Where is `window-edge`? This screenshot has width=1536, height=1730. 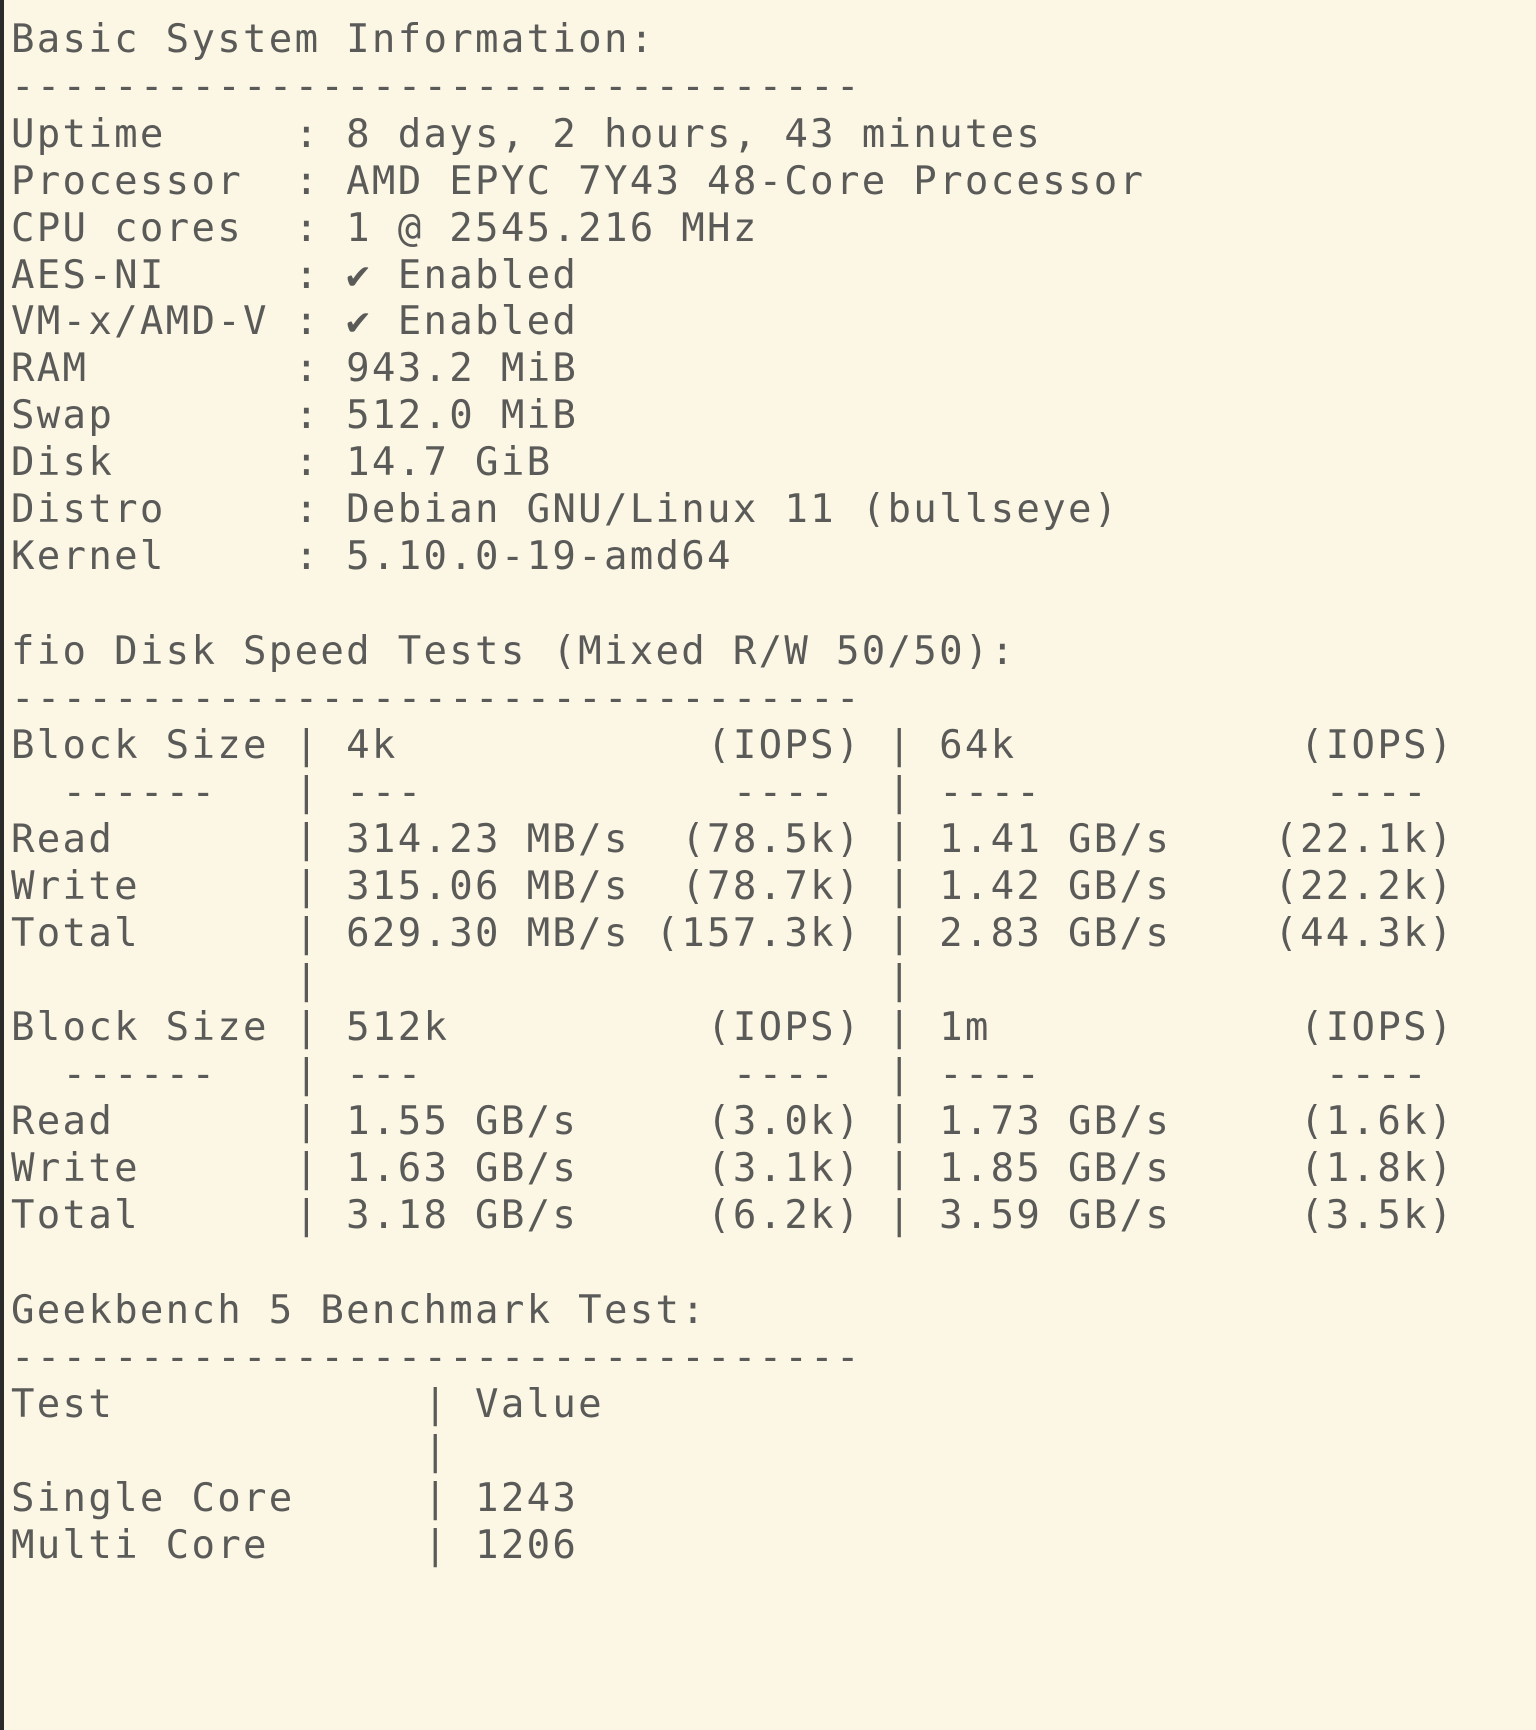
window-edge is located at coordinates (2, 865).